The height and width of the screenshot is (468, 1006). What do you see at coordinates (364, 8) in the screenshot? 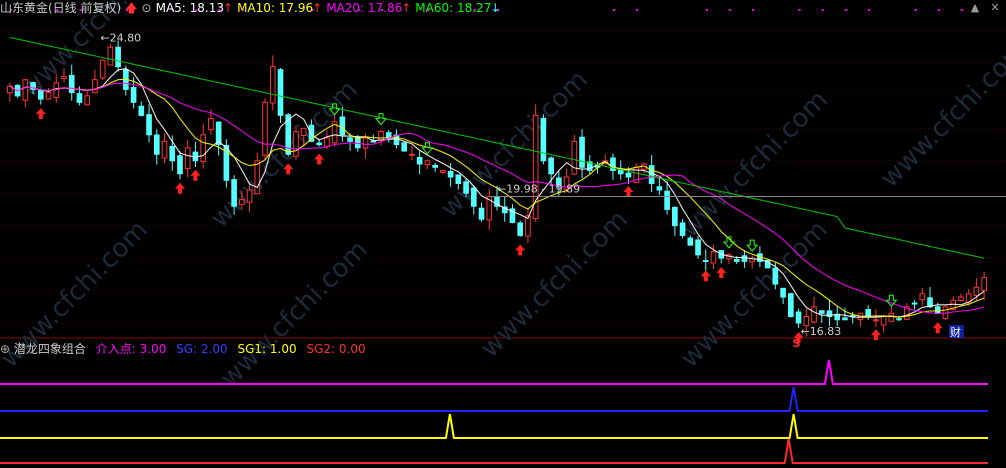
I see `ma20-label: MA20: 17.86` at bounding box center [364, 8].